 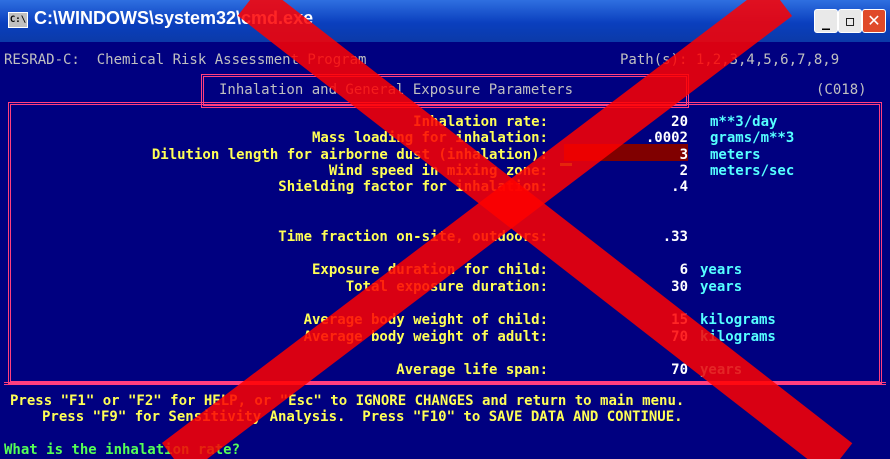 I want to click on param-value-wind-speed: 2, so click(x=684, y=171).